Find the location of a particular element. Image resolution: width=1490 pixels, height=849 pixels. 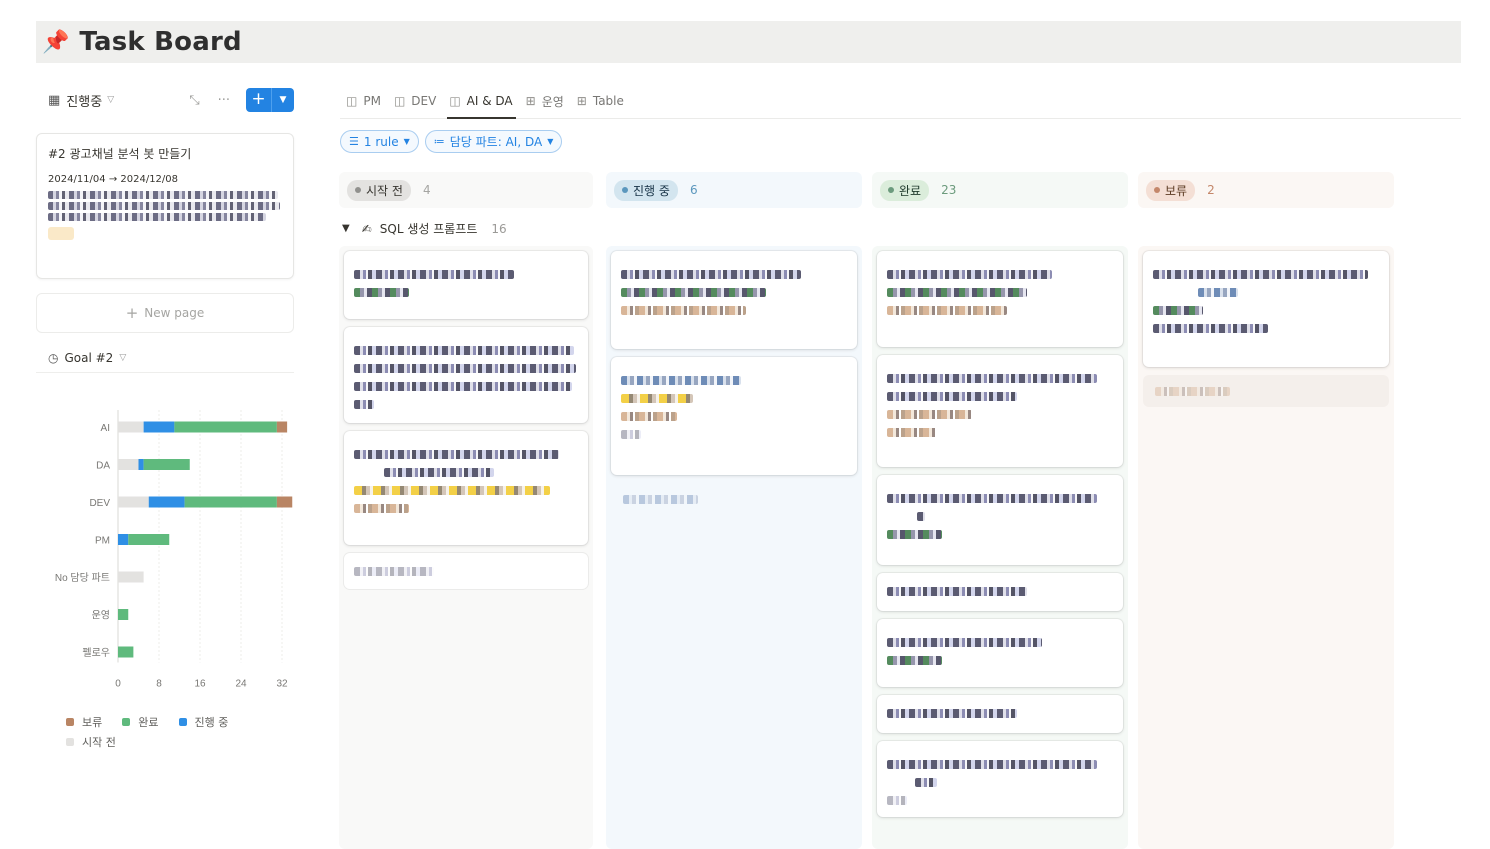

column-count: 4 is located at coordinates (426, 190).